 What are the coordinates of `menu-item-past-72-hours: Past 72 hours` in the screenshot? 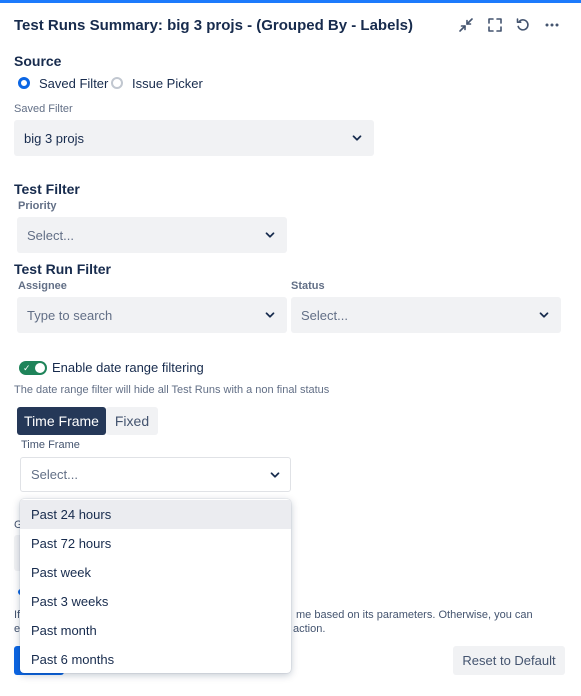 It's located at (155, 543).